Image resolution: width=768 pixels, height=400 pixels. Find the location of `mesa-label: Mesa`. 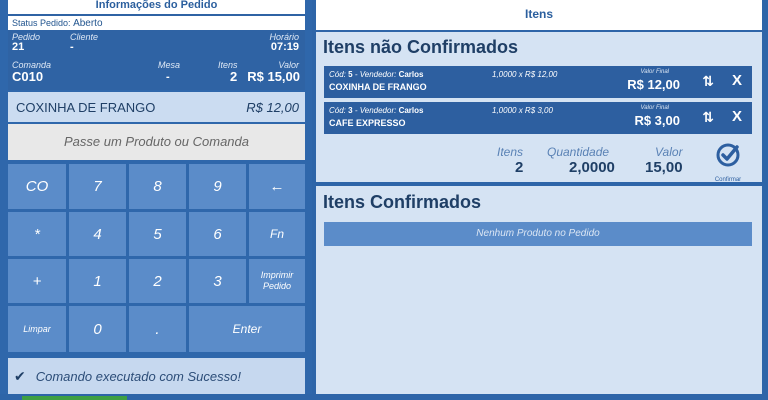

mesa-label: Mesa is located at coordinates (169, 65).